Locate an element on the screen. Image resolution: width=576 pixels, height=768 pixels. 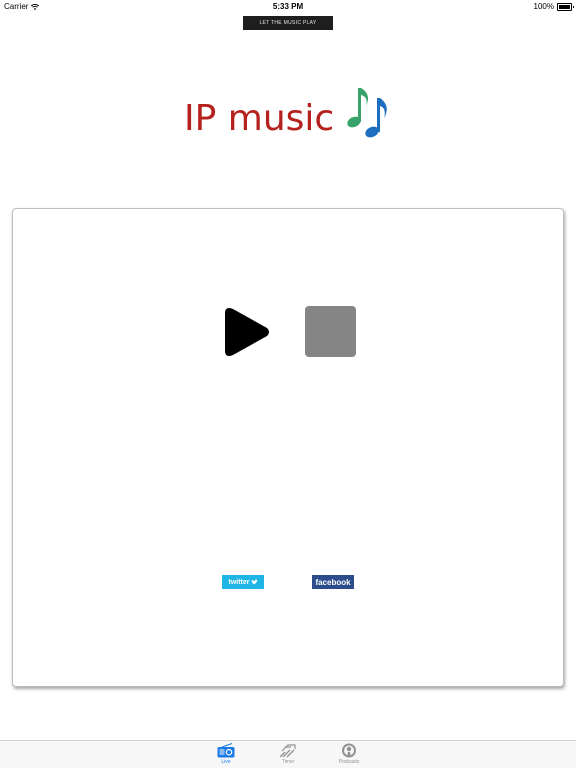
tab-podcasts-label: Podcasts is located at coordinates (349, 762).